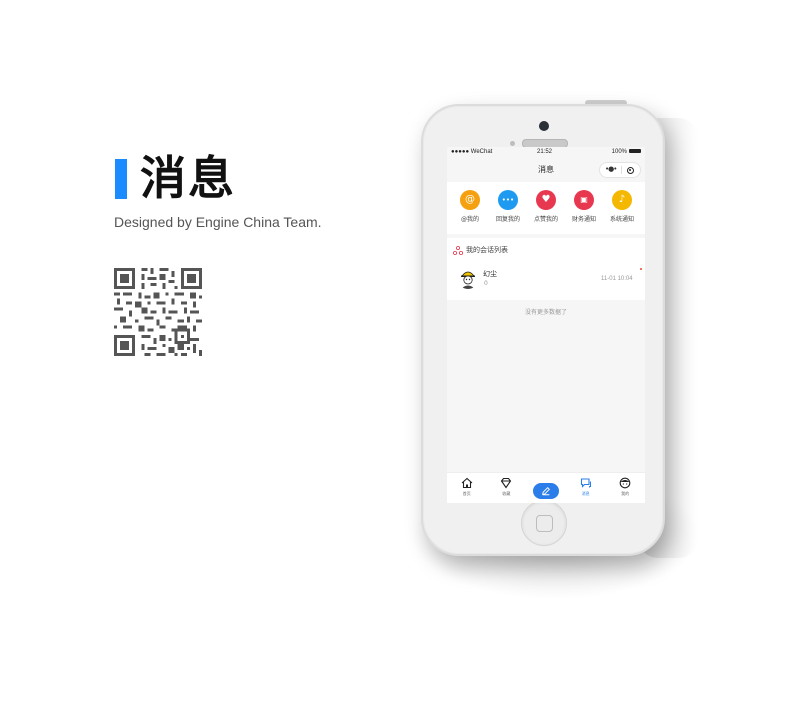 This screenshot has width=803, height=715. What do you see at coordinates (546, 200) in the screenshot?
I see `heart-icon: ♥` at bounding box center [546, 200].